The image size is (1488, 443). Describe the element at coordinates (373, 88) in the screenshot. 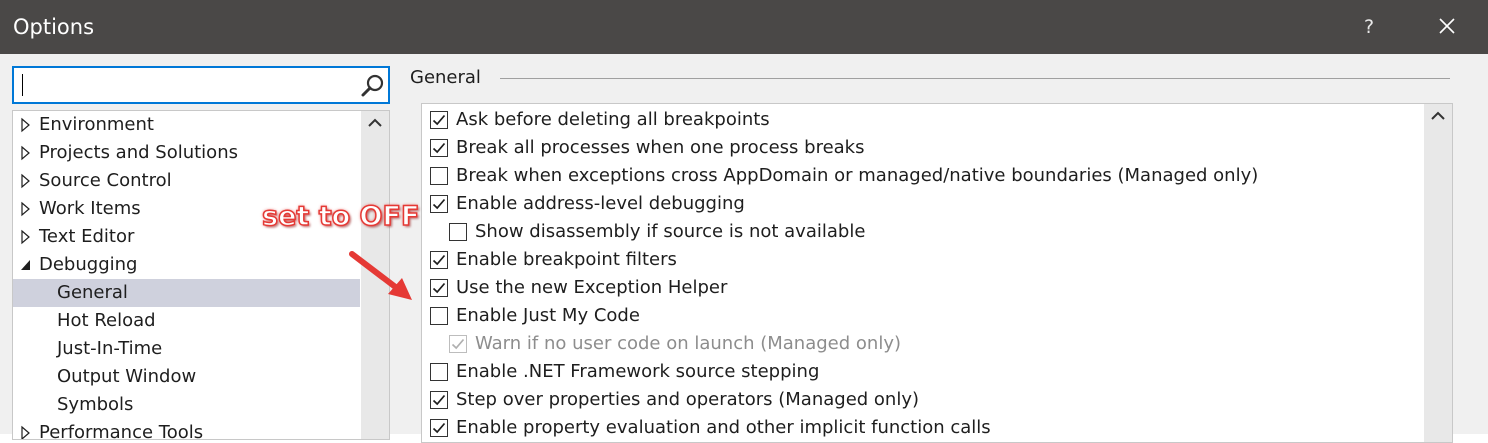

I see `magnifier-icon` at that location.